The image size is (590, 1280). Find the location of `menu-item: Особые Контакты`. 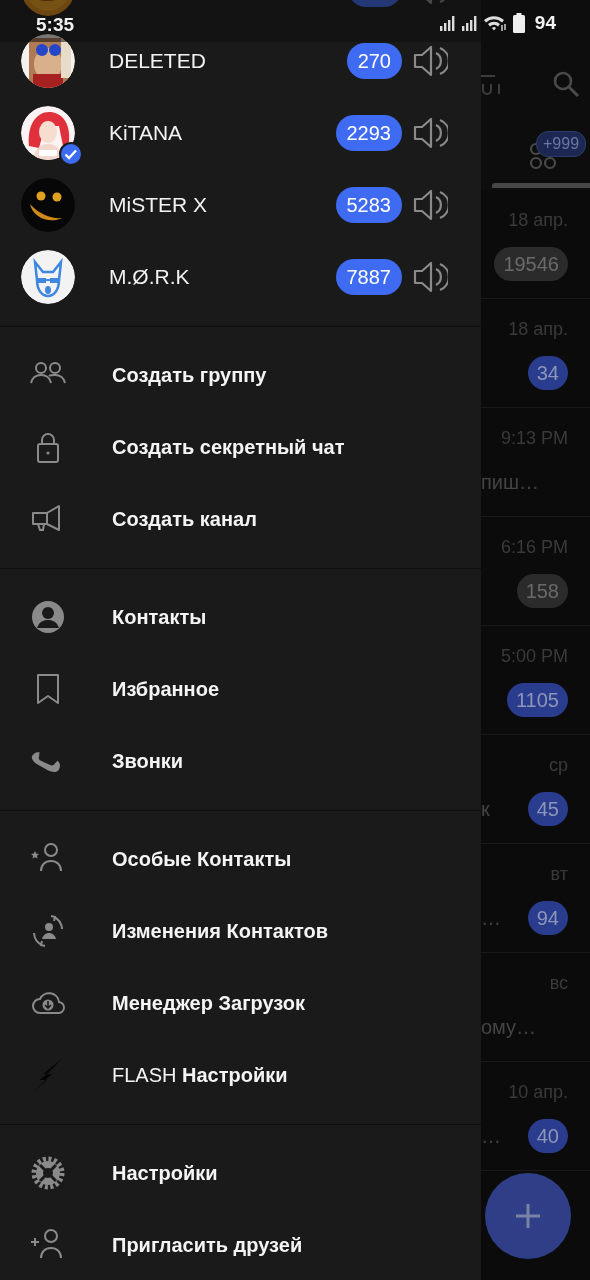

menu-item: Особые Контакты is located at coordinates (240, 859).